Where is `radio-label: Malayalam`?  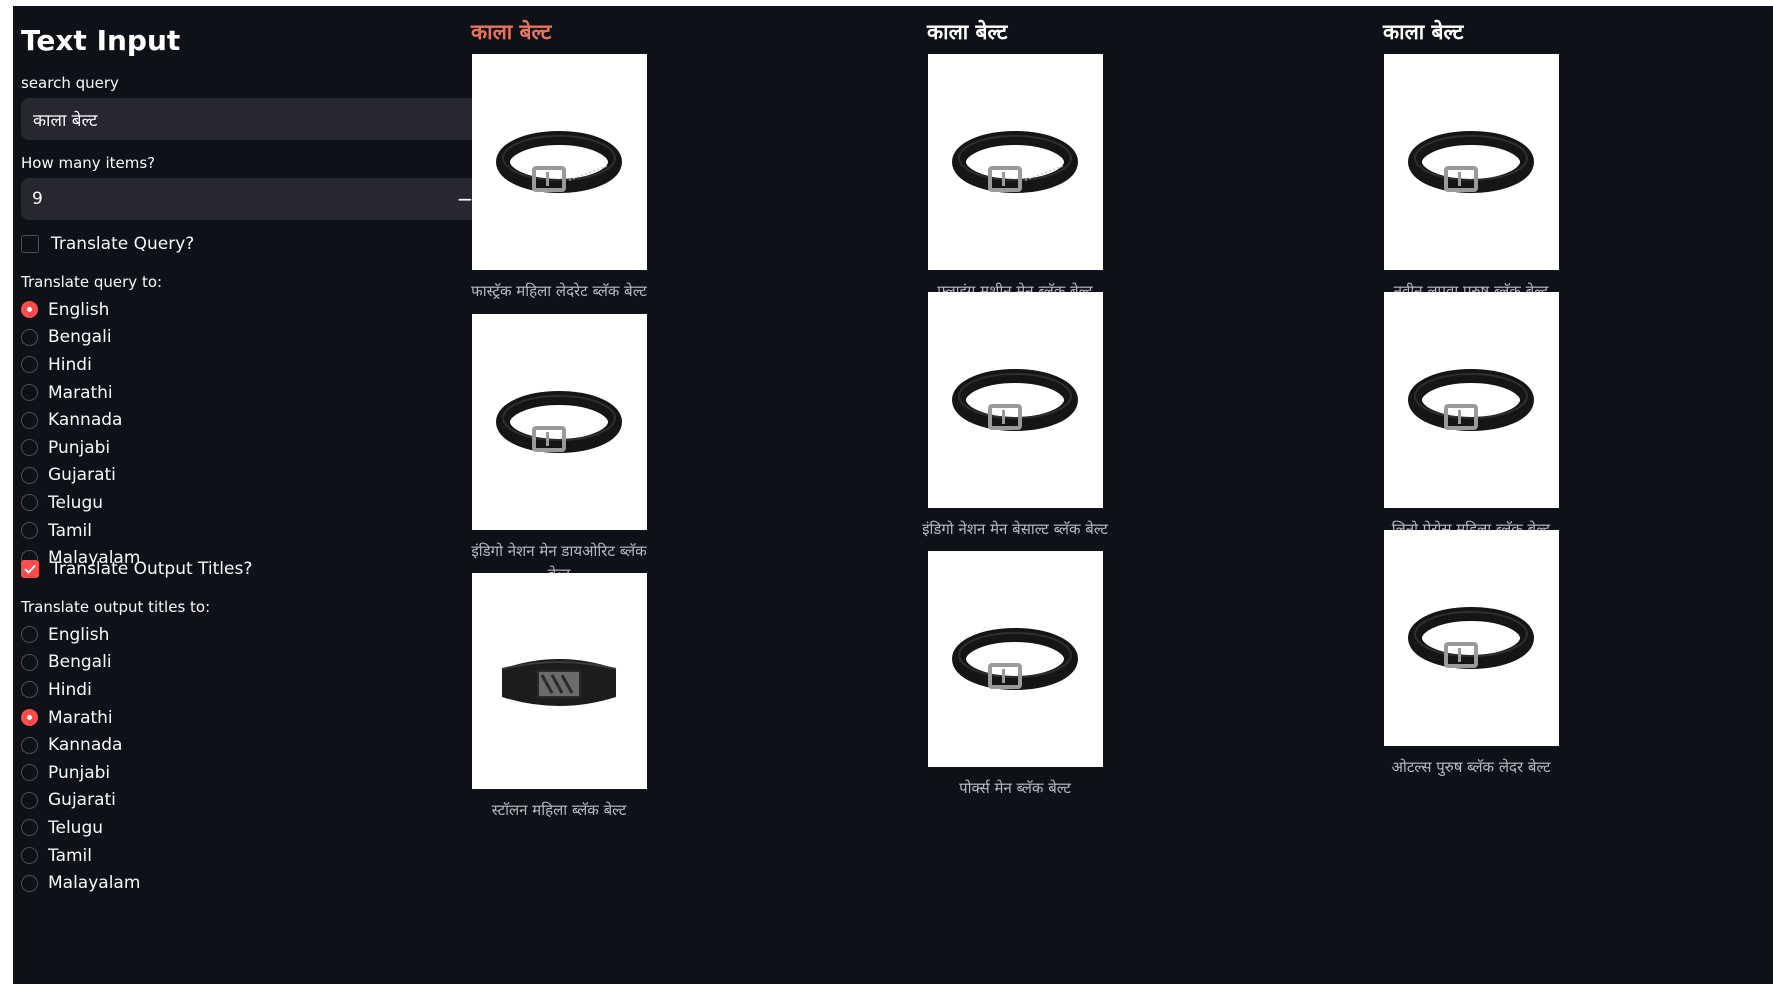 radio-label: Malayalam is located at coordinates (94, 883).